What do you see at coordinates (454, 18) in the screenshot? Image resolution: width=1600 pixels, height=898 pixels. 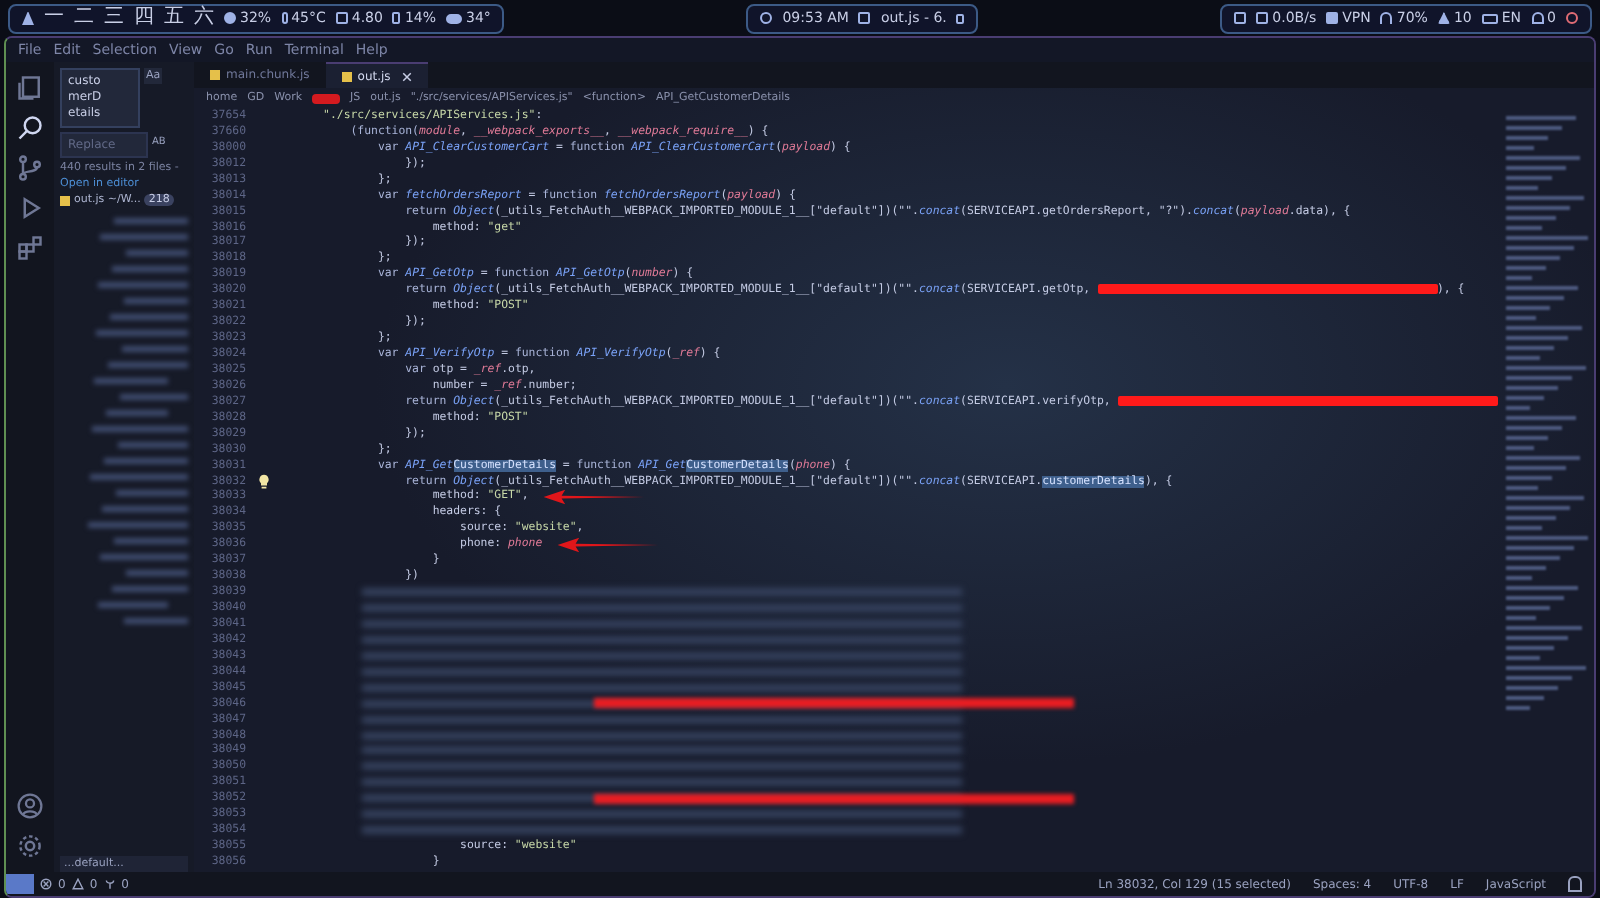 I see `cloud-icon` at bounding box center [454, 18].